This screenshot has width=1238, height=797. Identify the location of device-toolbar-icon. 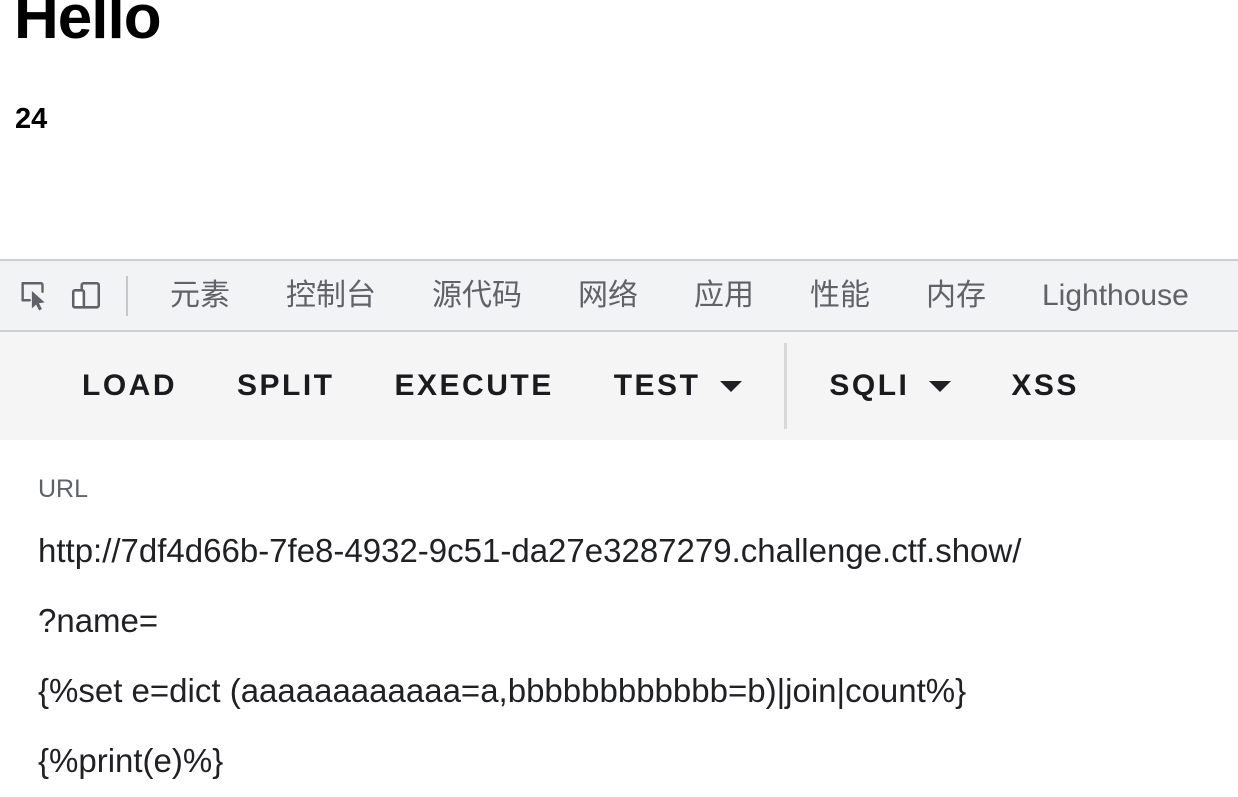
(86, 296).